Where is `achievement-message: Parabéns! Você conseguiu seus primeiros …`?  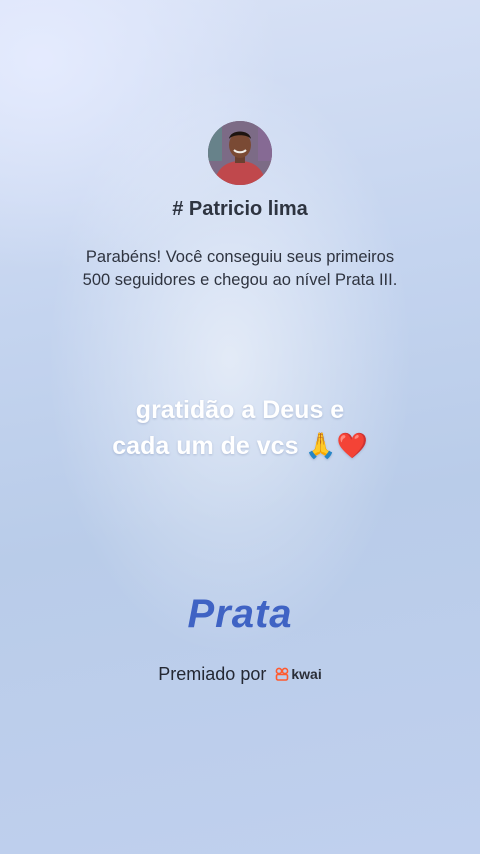
achievement-message: Parabéns! Você conseguiu seus primeiros … is located at coordinates (240, 269).